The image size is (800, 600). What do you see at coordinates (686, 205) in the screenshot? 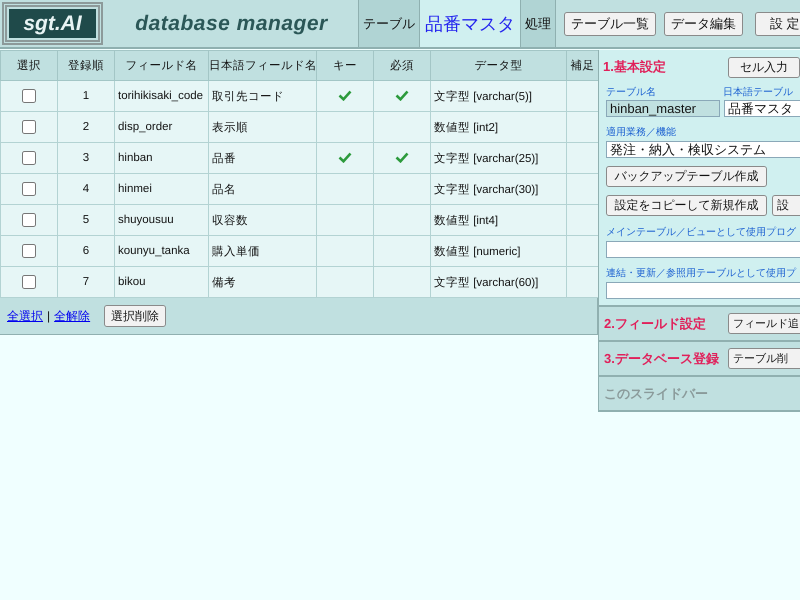
I see `panel-button: 設定をコピーして新規作成` at bounding box center [686, 205].